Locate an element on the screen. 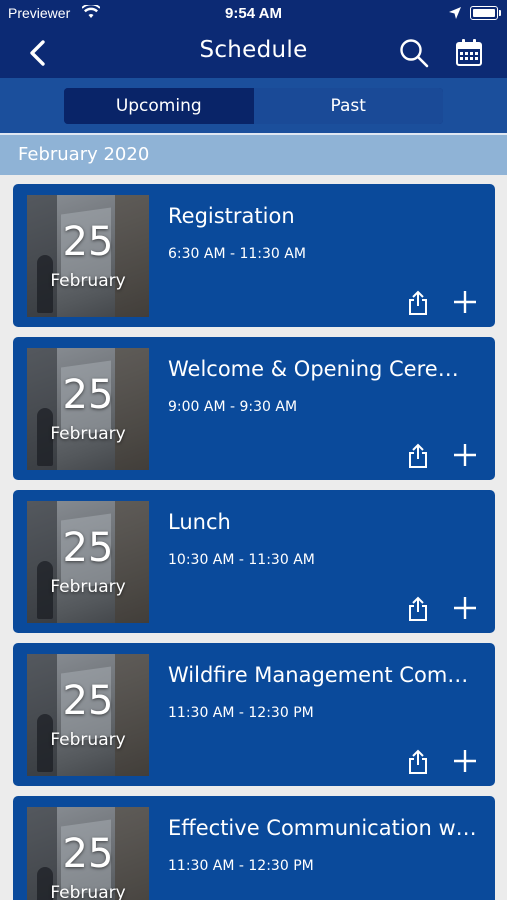 This screenshot has width=507, height=900. page-title: Schedule is located at coordinates (253, 50).